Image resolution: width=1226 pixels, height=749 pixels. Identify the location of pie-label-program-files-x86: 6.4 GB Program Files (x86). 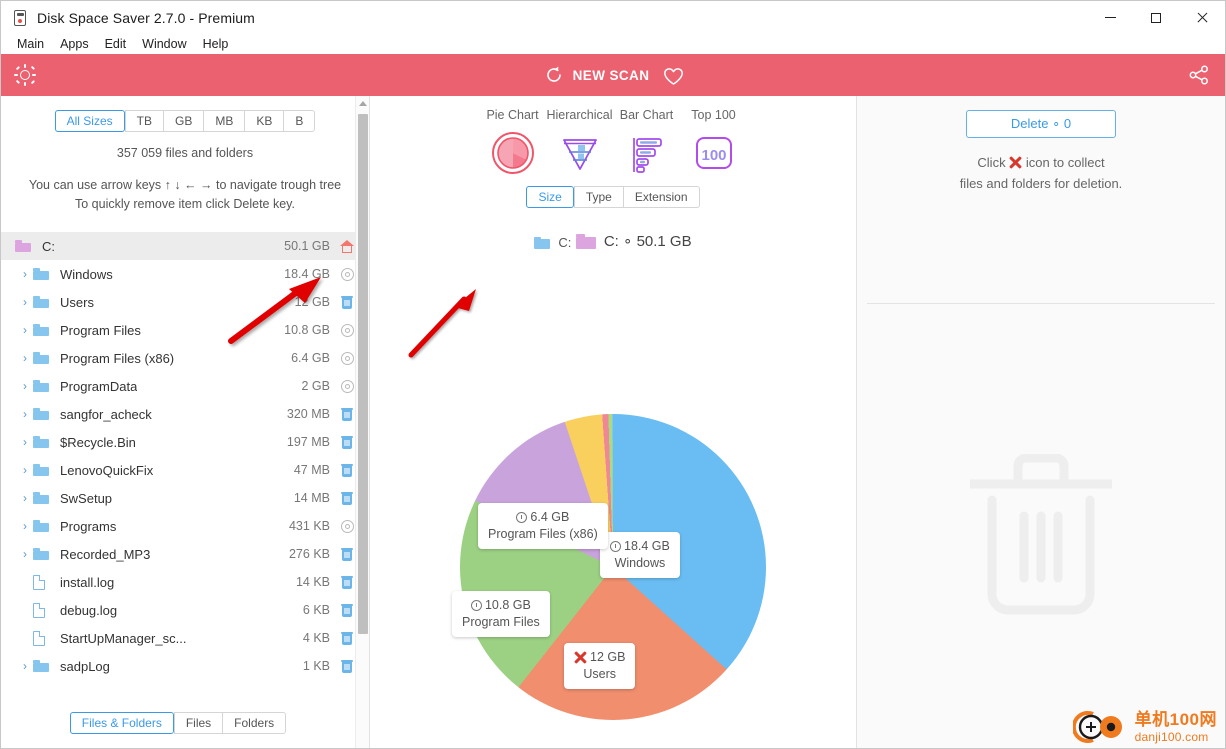
(543, 526).